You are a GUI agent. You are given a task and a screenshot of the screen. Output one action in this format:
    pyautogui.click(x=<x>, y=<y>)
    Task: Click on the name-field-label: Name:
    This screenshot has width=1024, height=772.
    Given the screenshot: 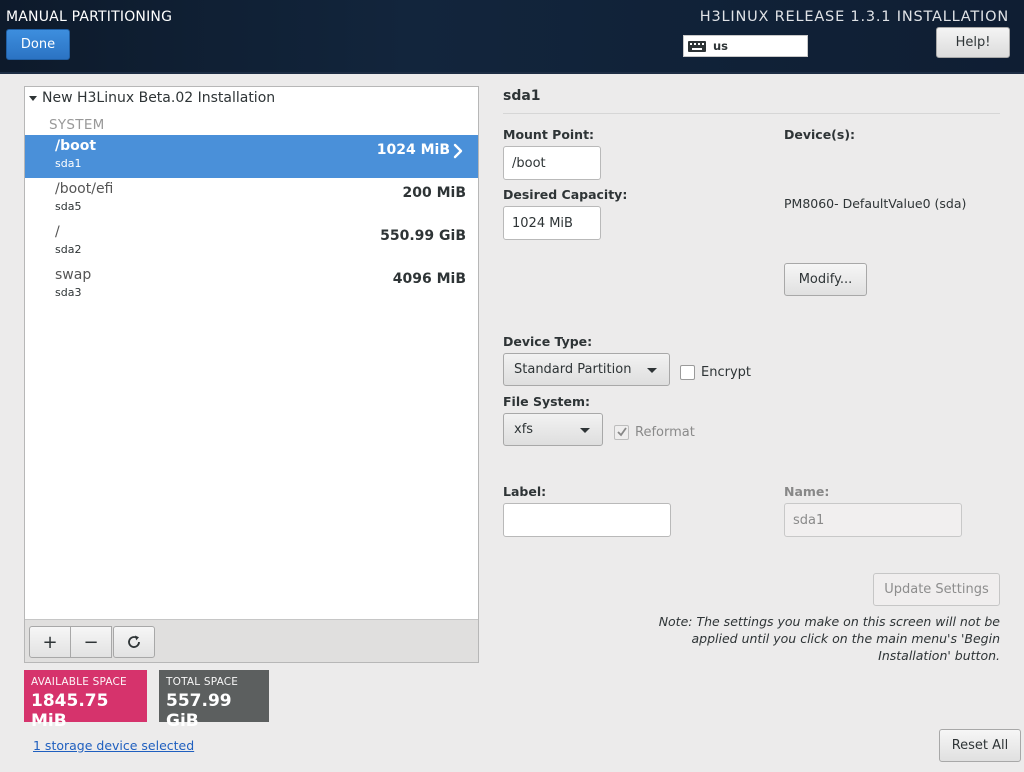 What is the action you would take?
    pyautogui.click(x=807, y=491)
    